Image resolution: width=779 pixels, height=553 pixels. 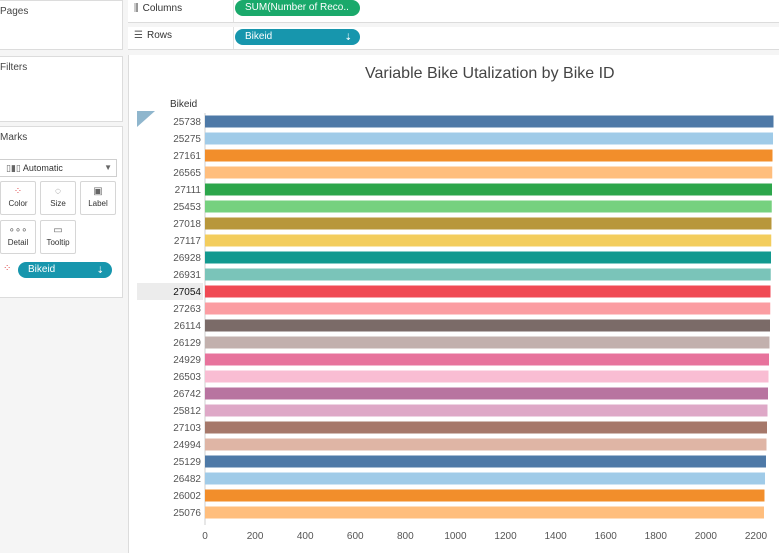 What do you see at coordinates (453, 11) in the screenshot?
I see `columns-shelf: ⫼ Columns SUM(Number of Reco..` at bounding box center [453, 11].